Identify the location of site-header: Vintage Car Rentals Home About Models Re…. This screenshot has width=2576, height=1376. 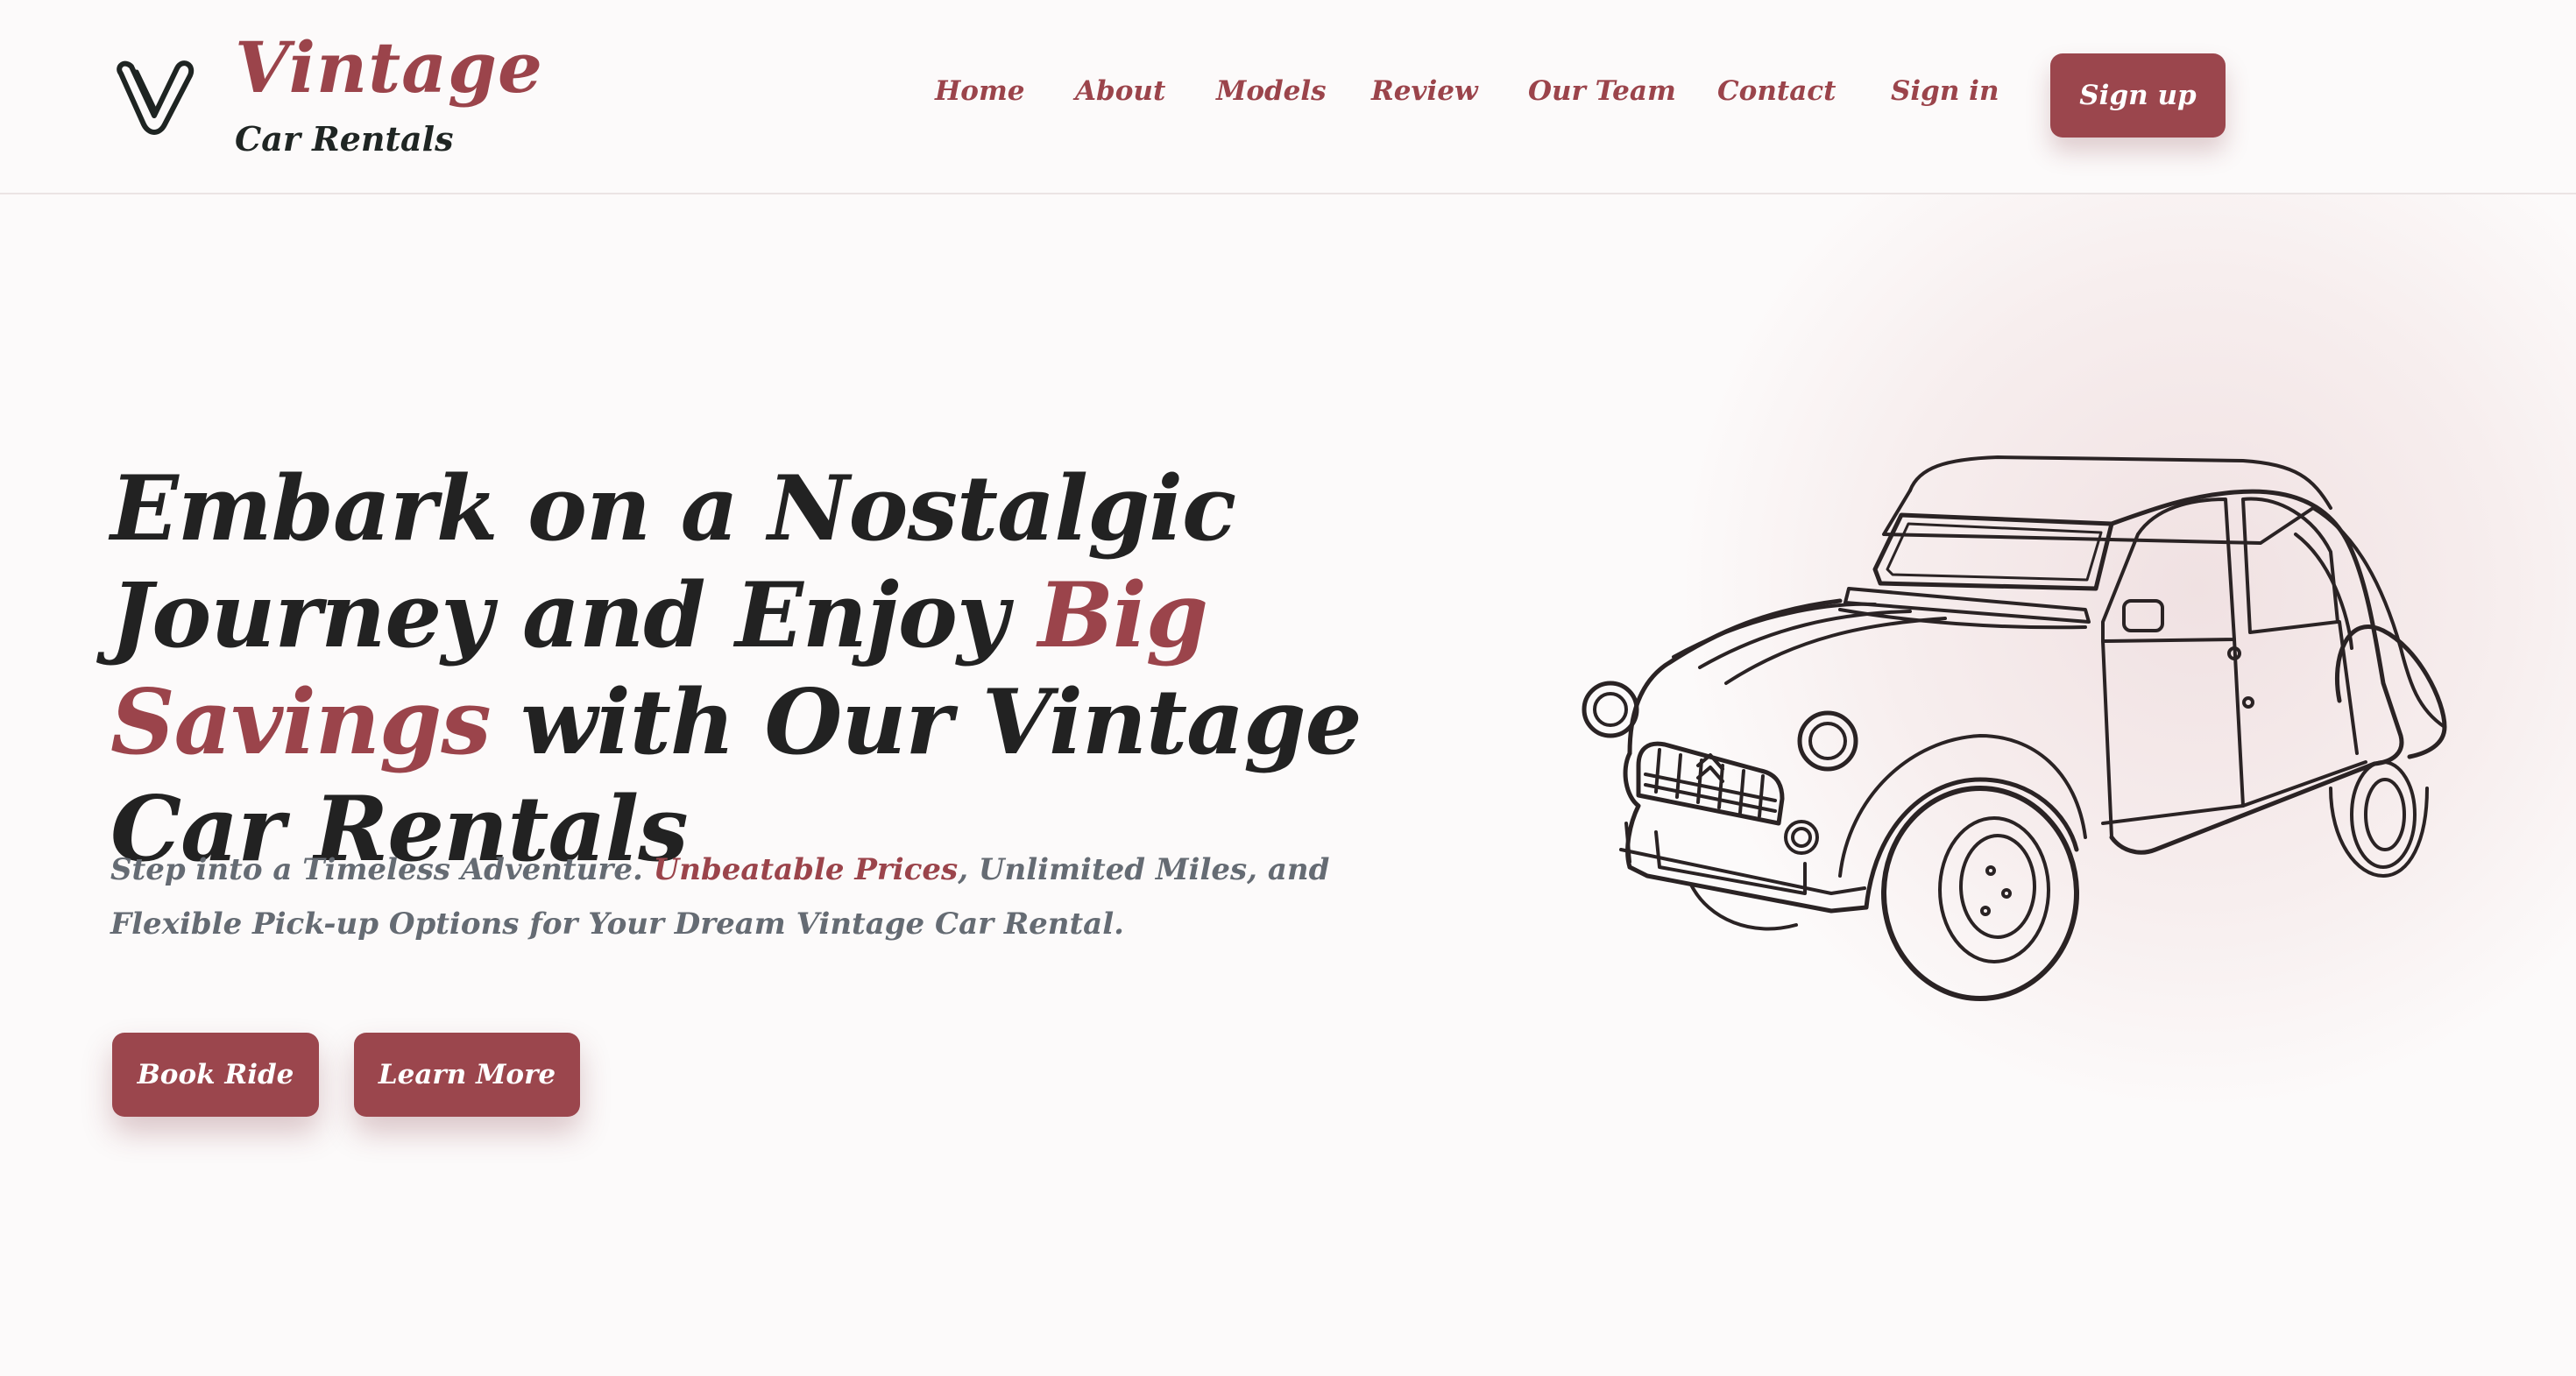
(1288, 97).